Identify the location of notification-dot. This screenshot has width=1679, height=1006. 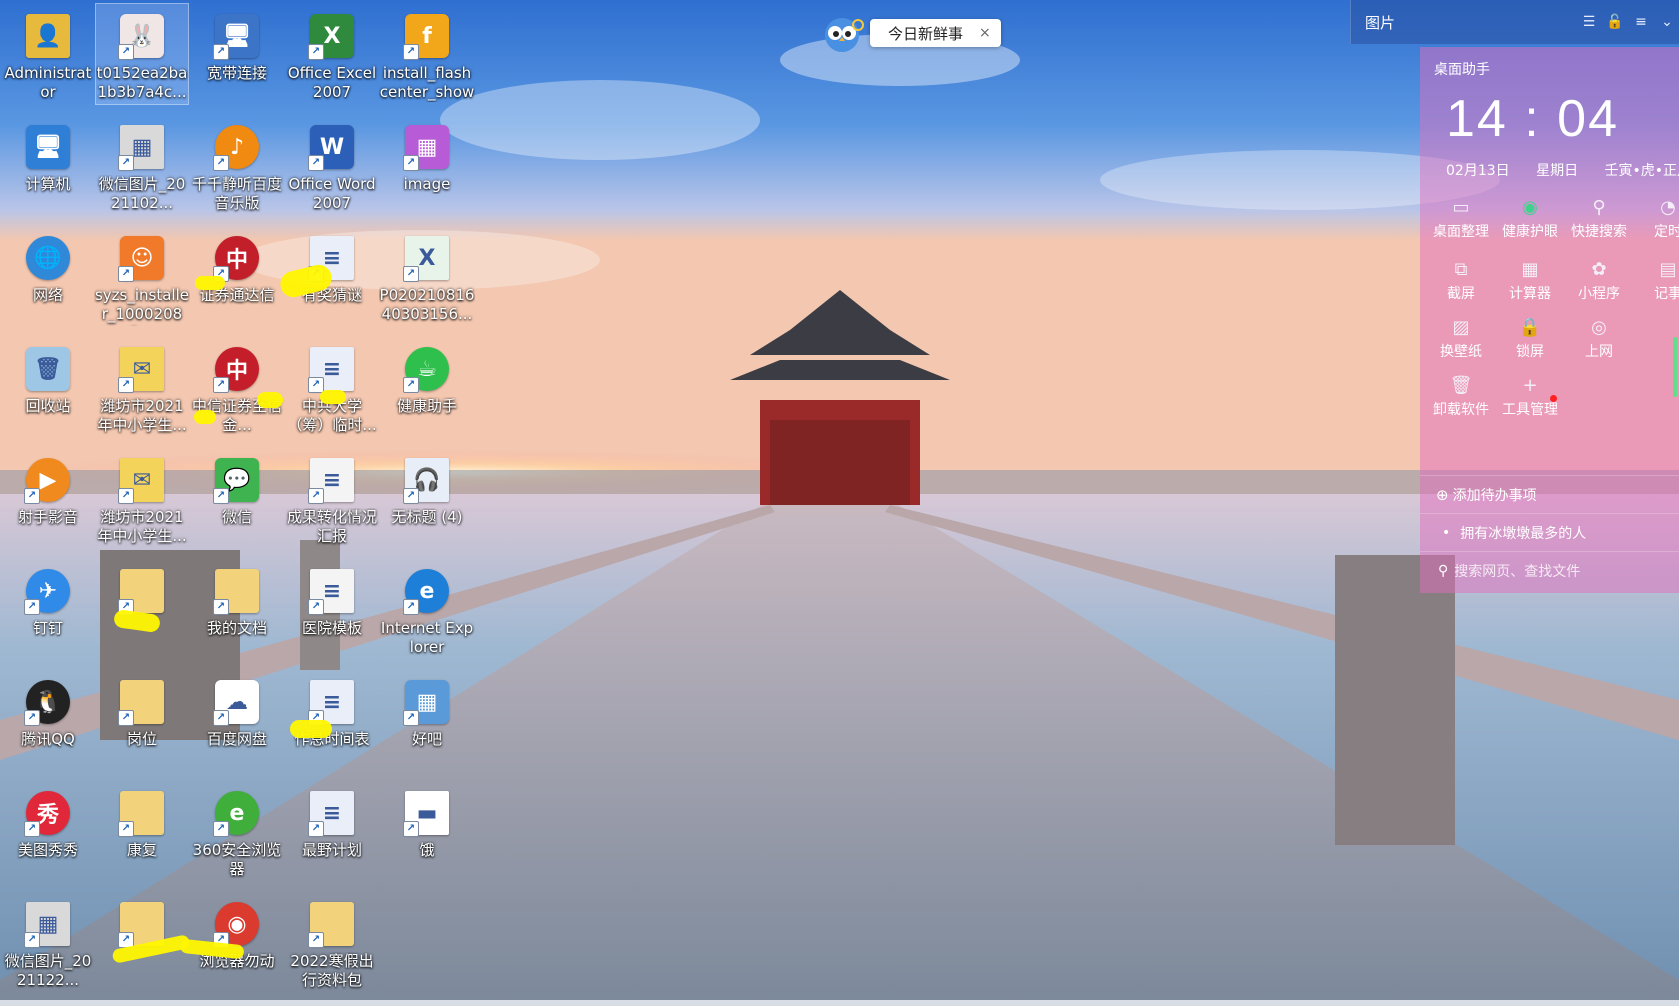
(1553, 398).